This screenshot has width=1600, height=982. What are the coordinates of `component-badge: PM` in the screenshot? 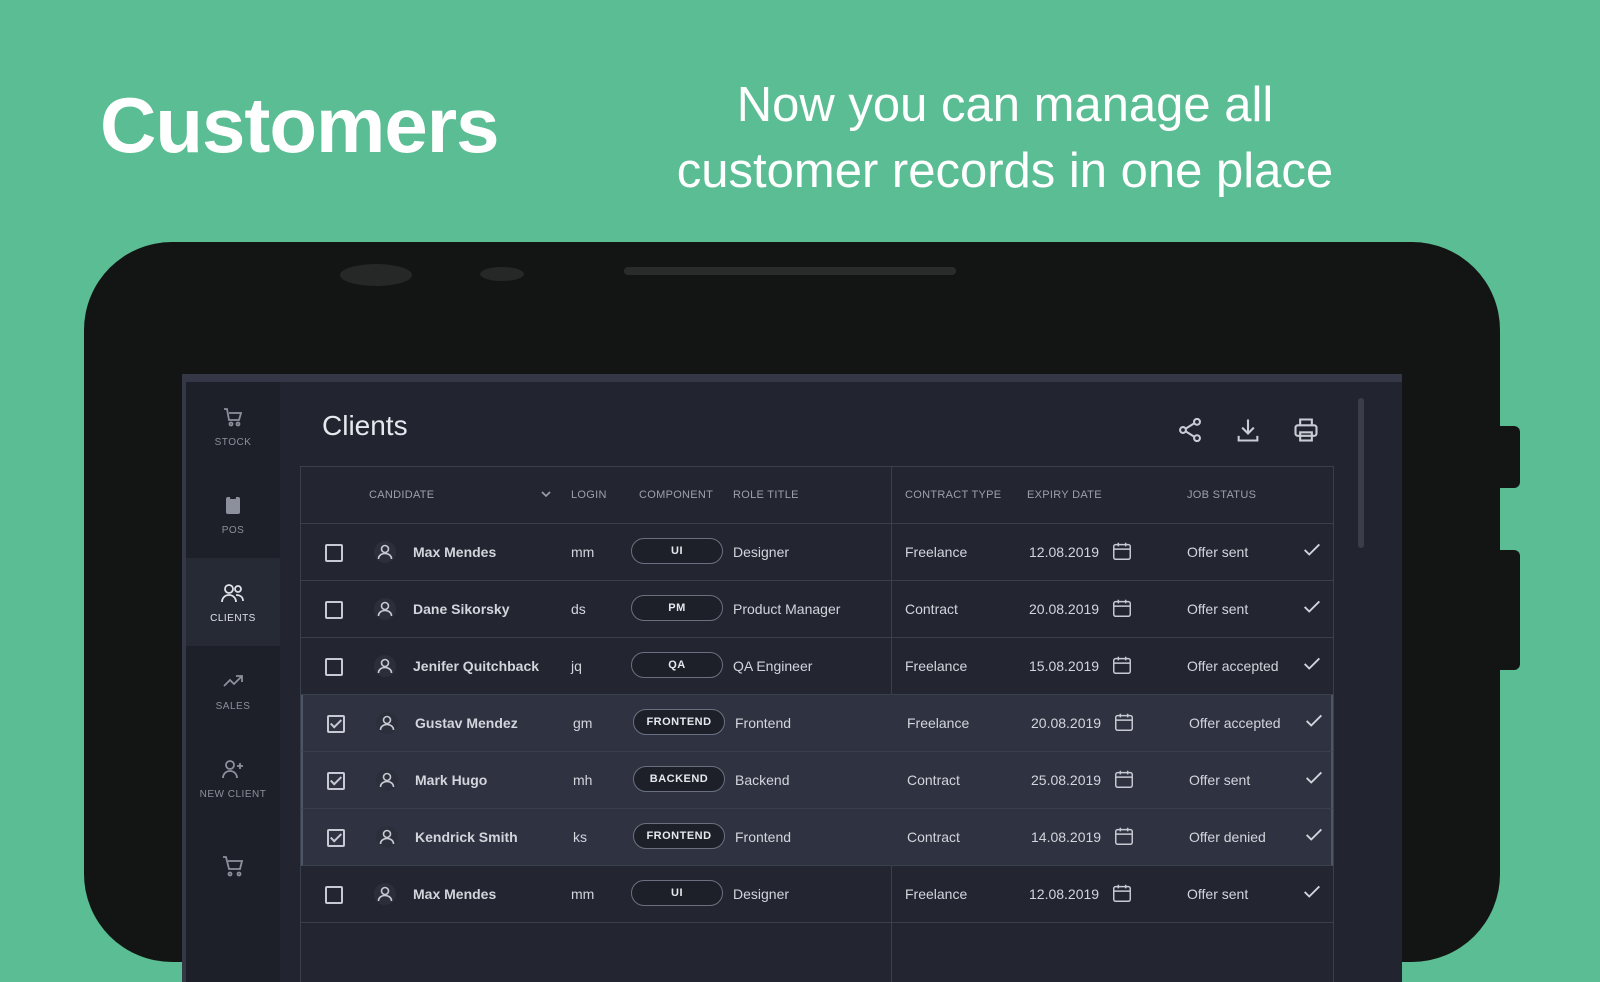 It's located at (677, 608).